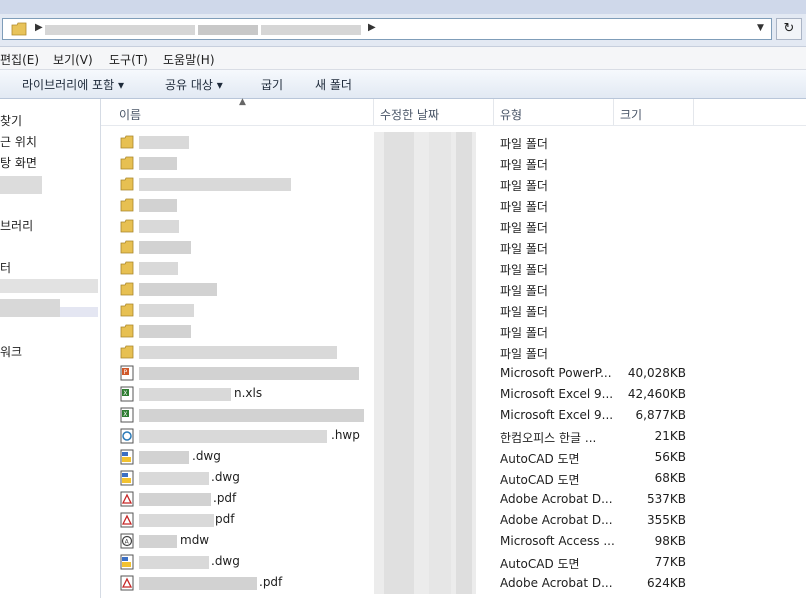 Image resolution: width=806 pixels, height=598 pixels. I want to click on file-row: .dwg AutoCAD 도면 56KB, so click(453, 457).